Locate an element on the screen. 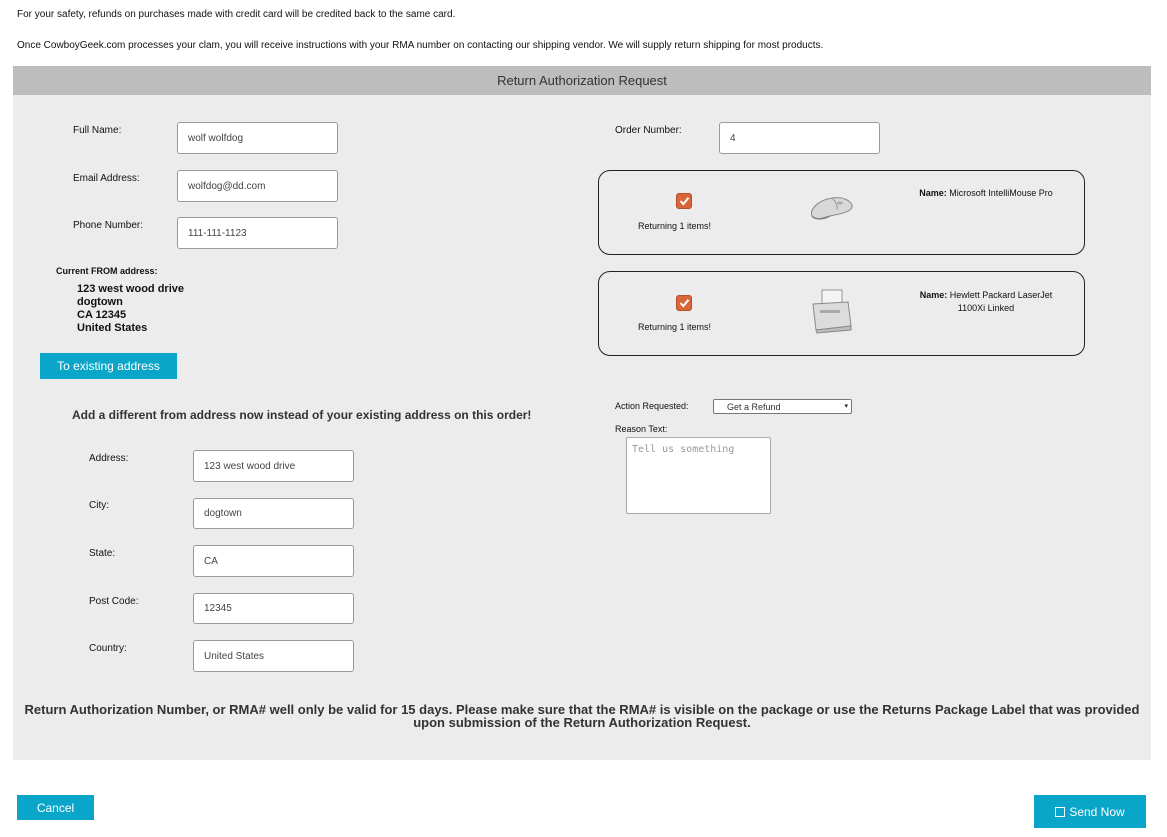 This screenshot has width=1167, height=837. send-icon is located at coordinates (1060, 811).